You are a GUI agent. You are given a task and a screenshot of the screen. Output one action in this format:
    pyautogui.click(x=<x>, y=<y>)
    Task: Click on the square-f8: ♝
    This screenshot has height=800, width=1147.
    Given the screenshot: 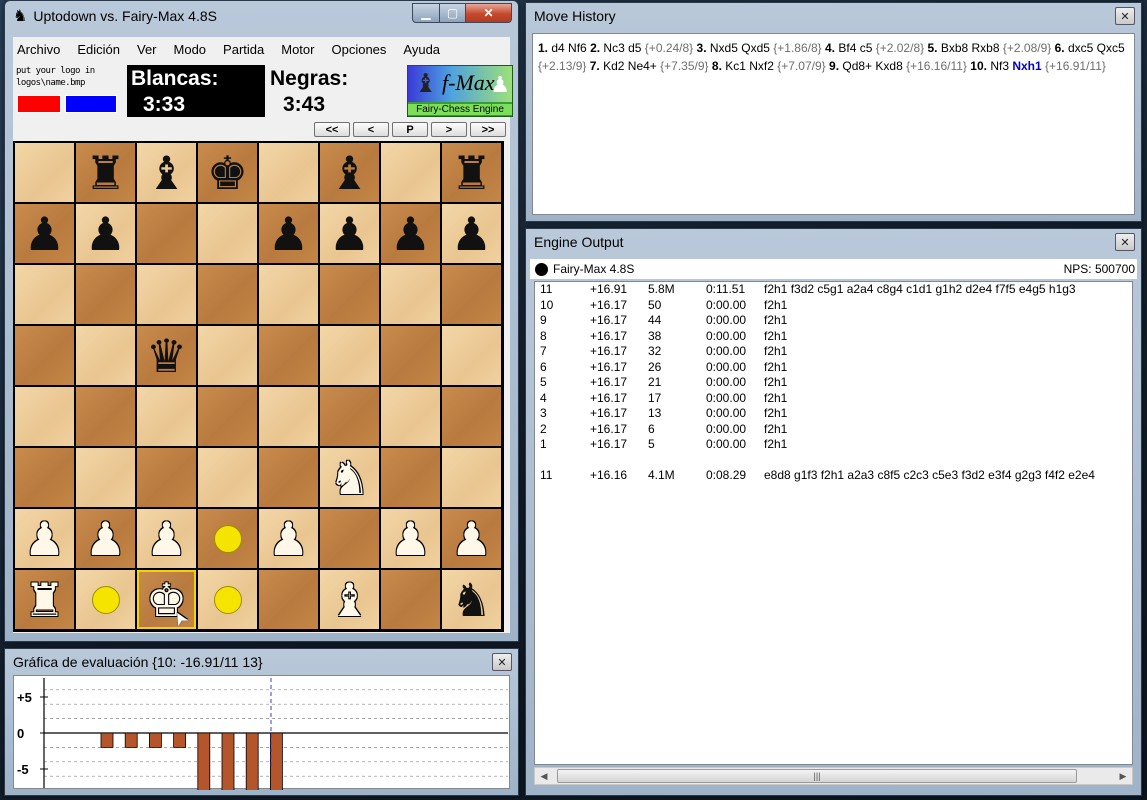 What is the action you would take?
    pyautogui.click(x=349, y=172)
    